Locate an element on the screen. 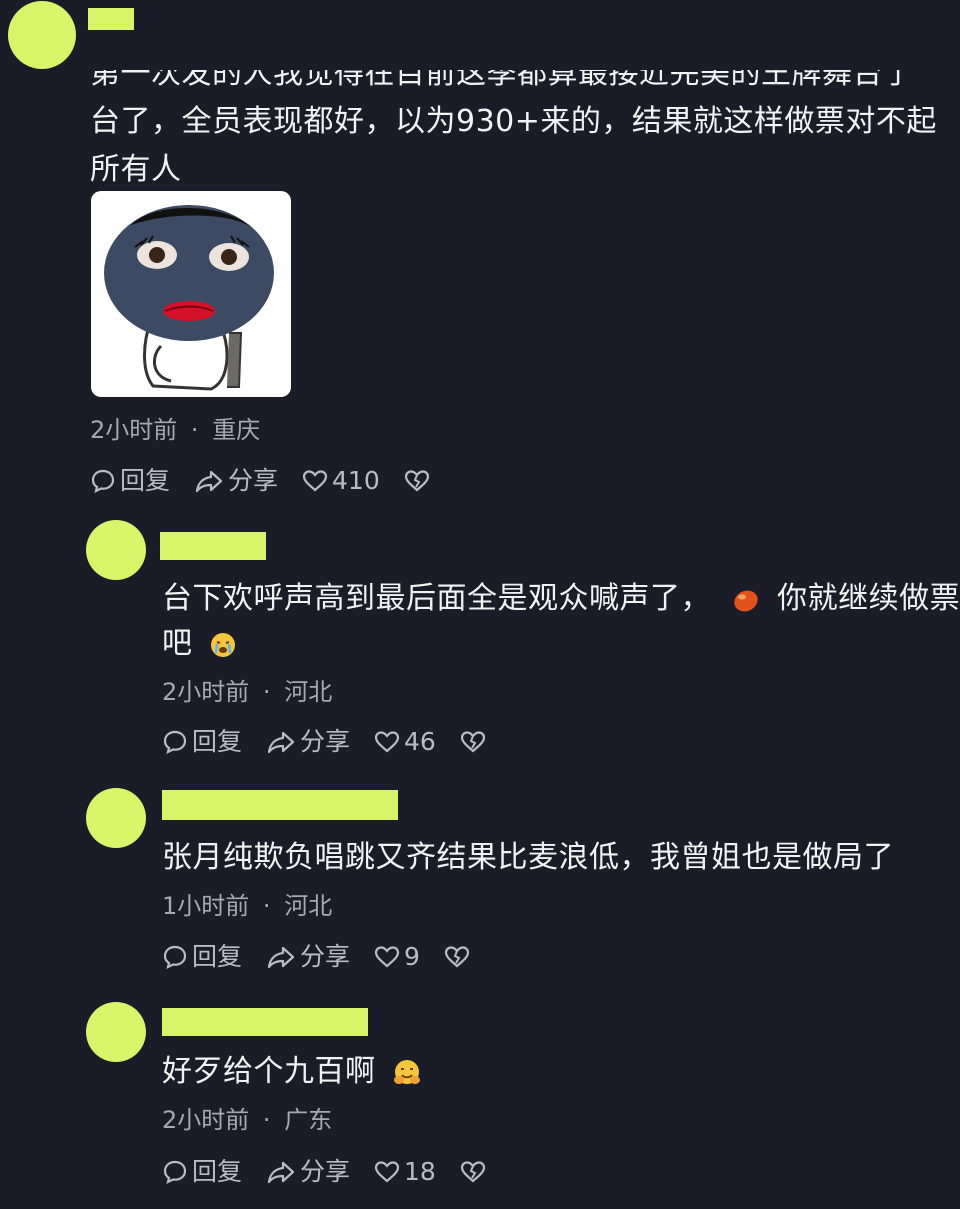 The image size is (960, 1209). comment-actions: 回复 分享 46 is located at coordinates (338, 742).